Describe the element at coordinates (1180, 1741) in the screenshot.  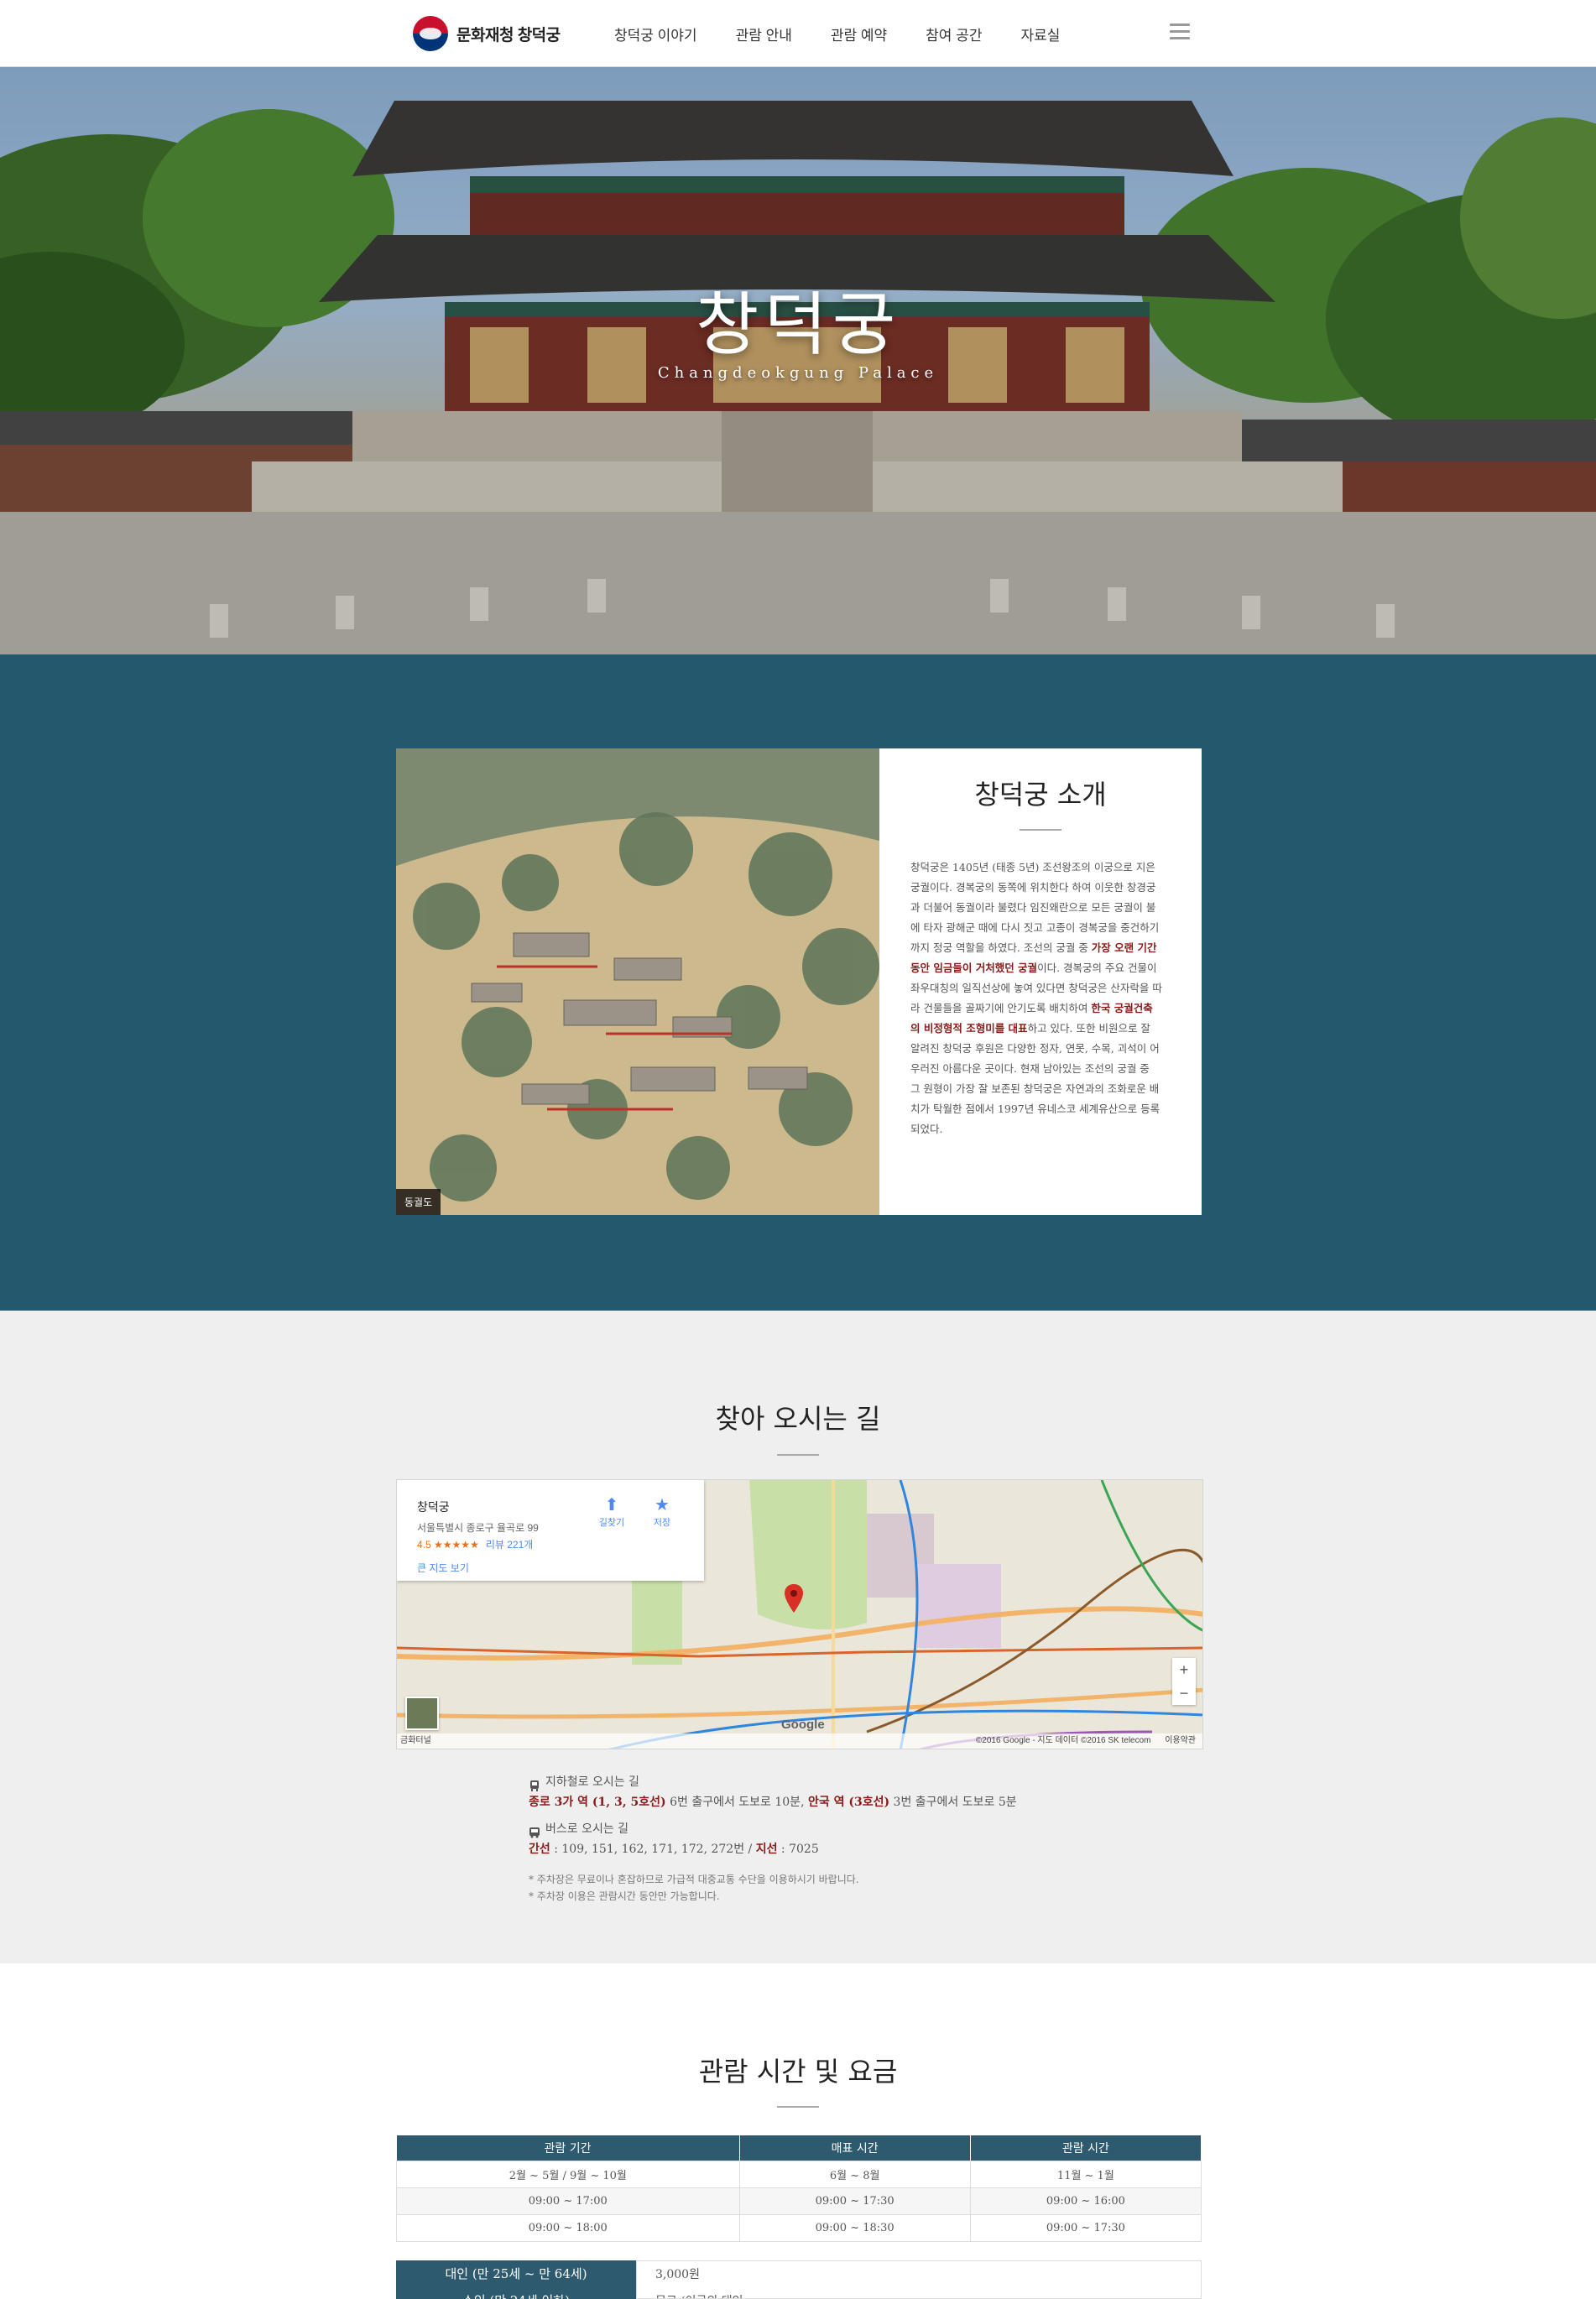
I see `map-terms-link: 이용약관` at that location.